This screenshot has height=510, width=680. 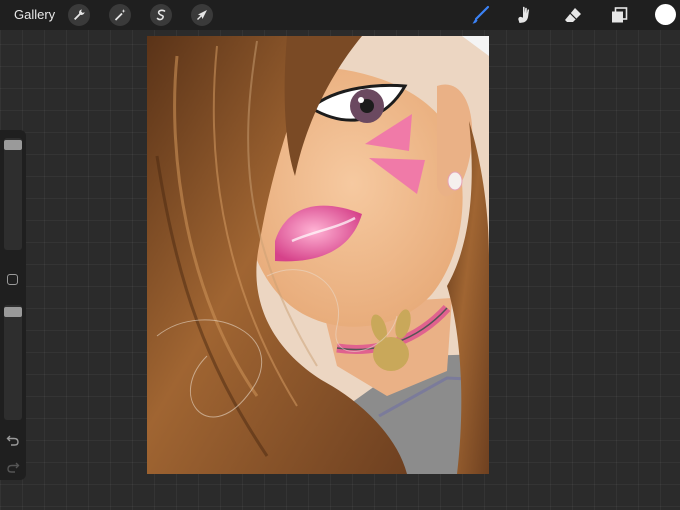 I want to click on layers-button, so click(x=619, y=15).